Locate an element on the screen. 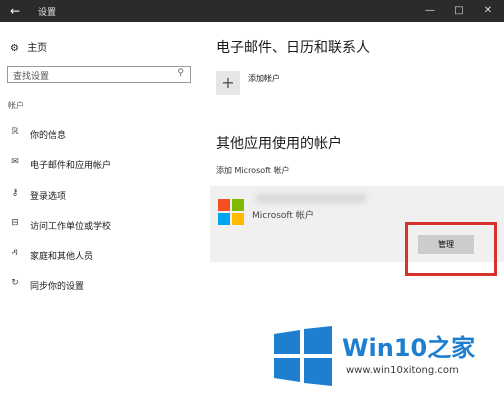  sync-icon: ↻ is located at coordinates (15, 283).